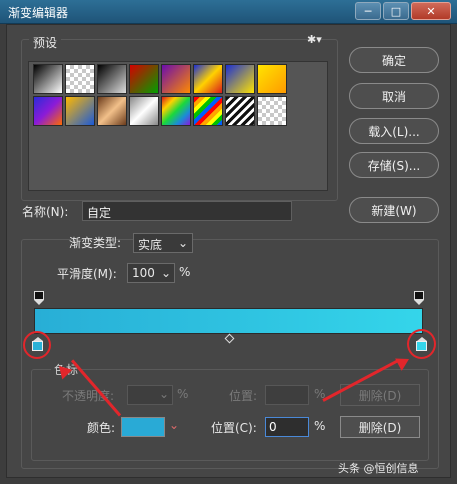  I want to click on gradient-type-label: 渐变类型:, so click(95, 243).